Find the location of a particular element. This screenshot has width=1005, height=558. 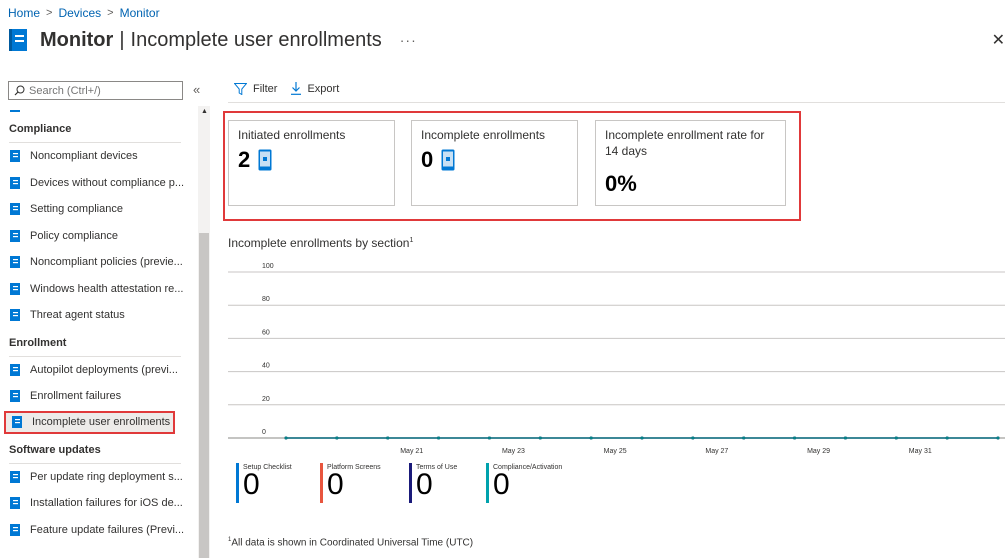

chart-title: Incomplete enrollments by section1 is located at coordinates (320, 243).